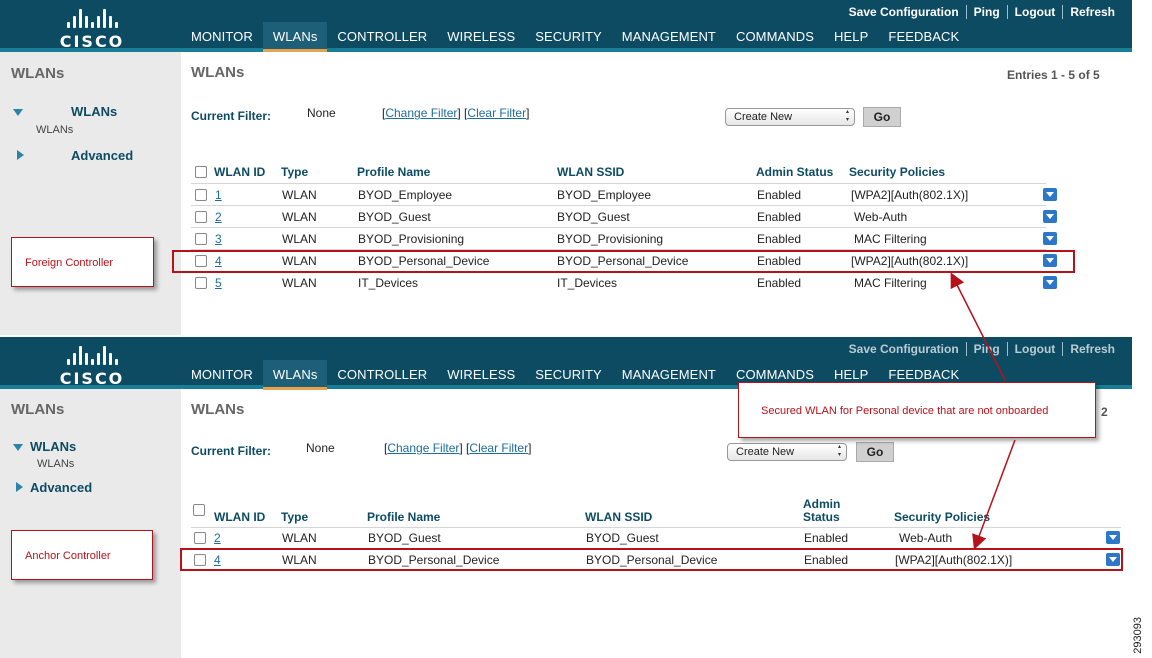 This screenshot has height=658, width=1152. I want to click on current-filter-value: None, so click(320, 448).